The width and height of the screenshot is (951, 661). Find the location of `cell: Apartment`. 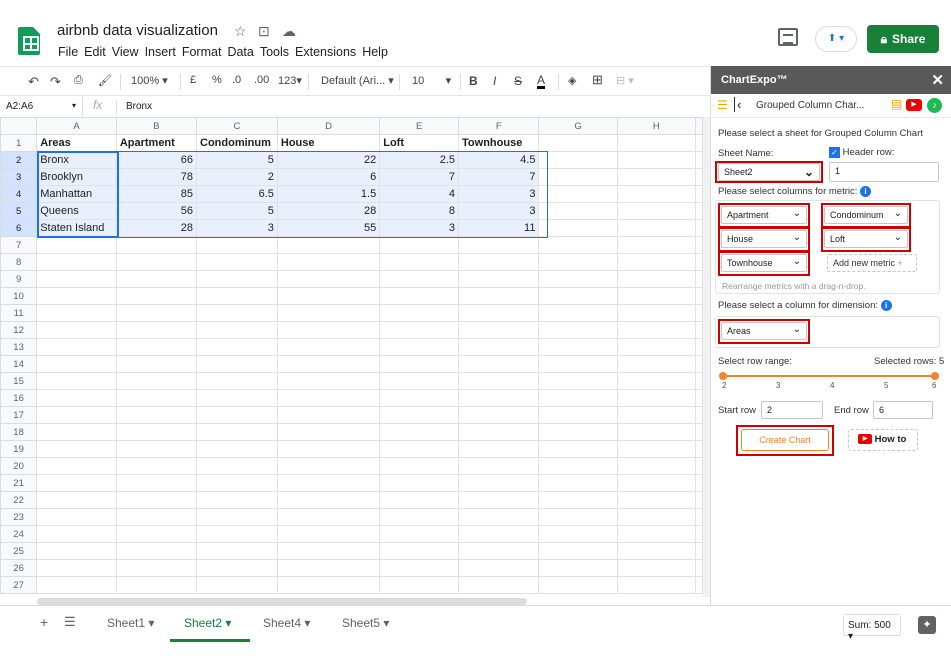

cell: Apartment is located at coordinates (156, 143).